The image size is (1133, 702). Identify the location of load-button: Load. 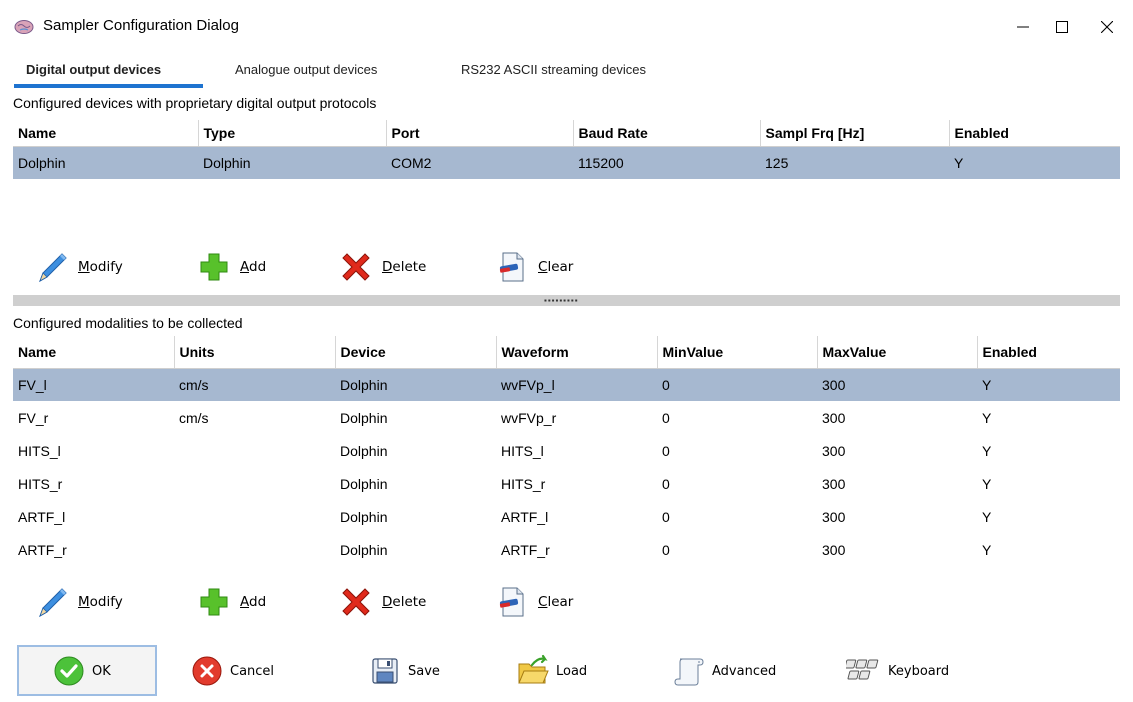
(551, 671).